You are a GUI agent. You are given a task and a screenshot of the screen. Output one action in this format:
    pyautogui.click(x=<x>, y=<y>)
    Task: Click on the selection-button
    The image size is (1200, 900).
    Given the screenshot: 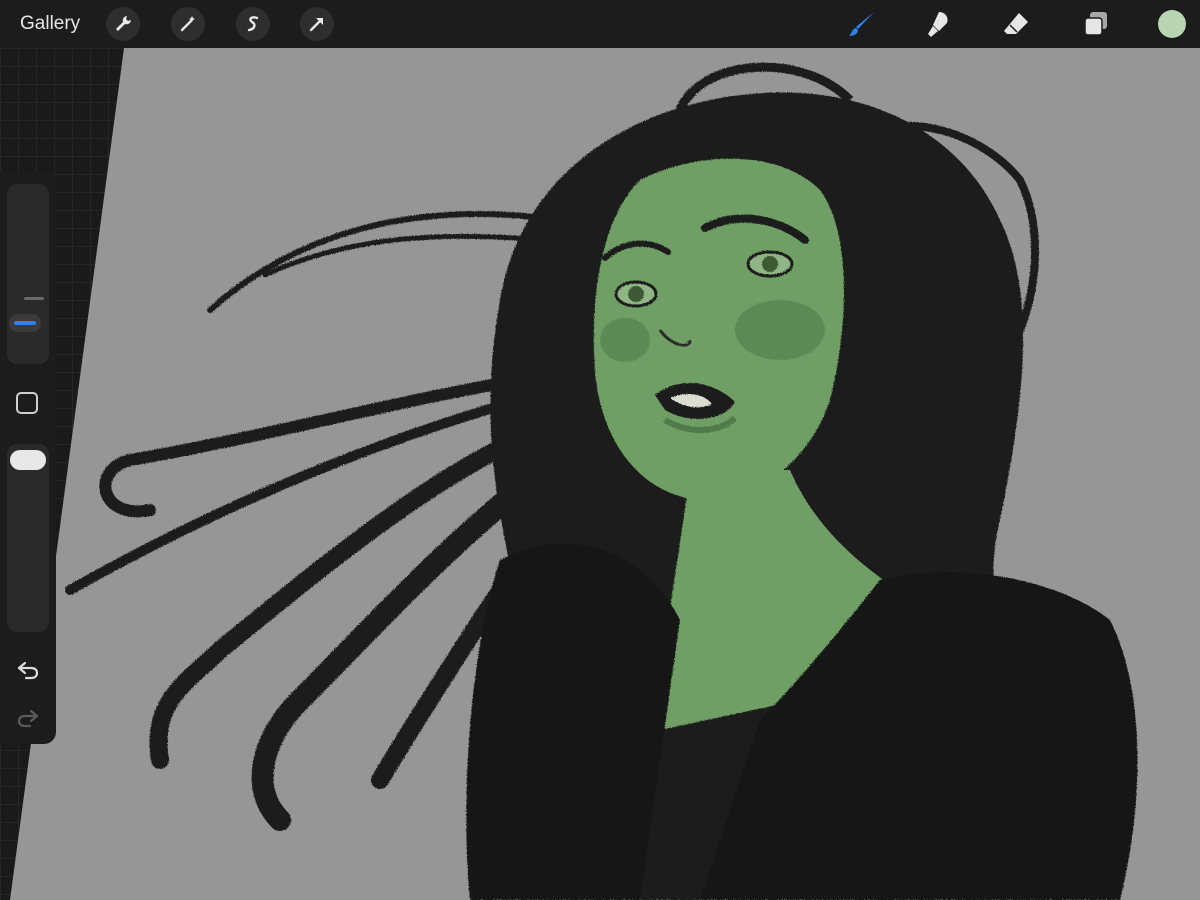 What is the action you would take?
    pyautogui.click(x=253, y=24)
    